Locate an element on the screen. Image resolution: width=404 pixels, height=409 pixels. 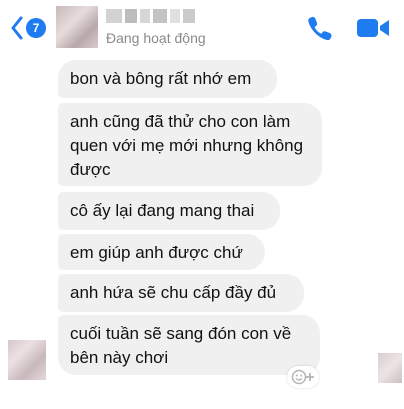
message-bubble: em giúp anh được chứ is located at coordinates (161, 252).